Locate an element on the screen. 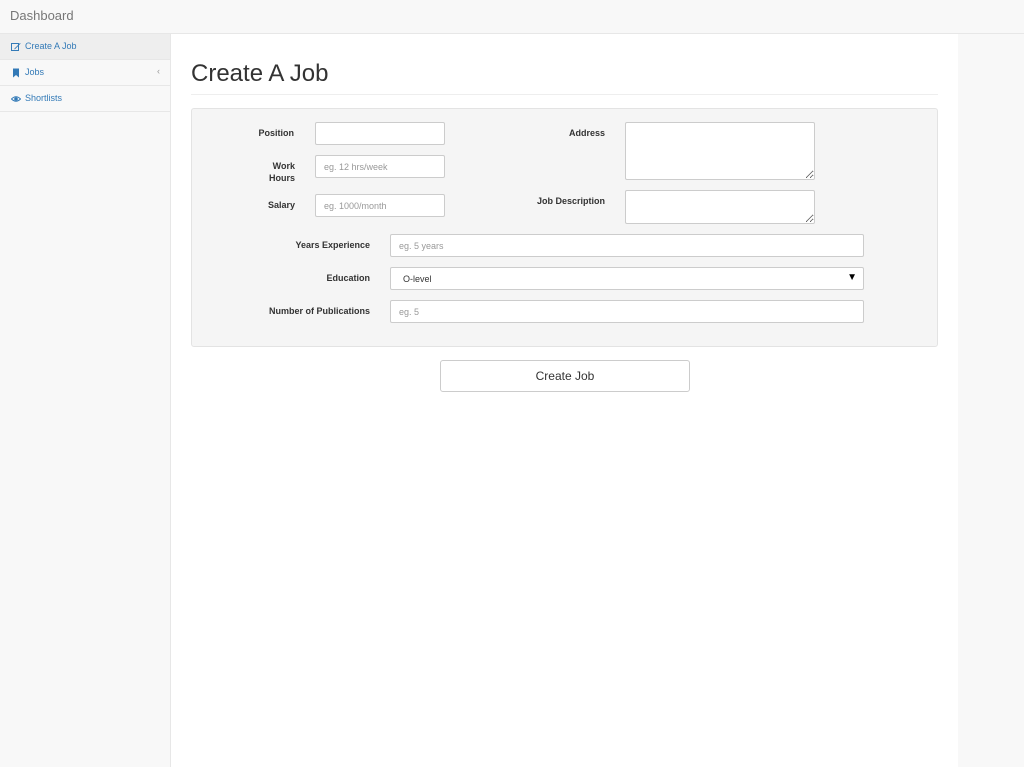 This screenshot has height=767, width=1024. job-description-label: Job Description is located at coordinates (570, 201).